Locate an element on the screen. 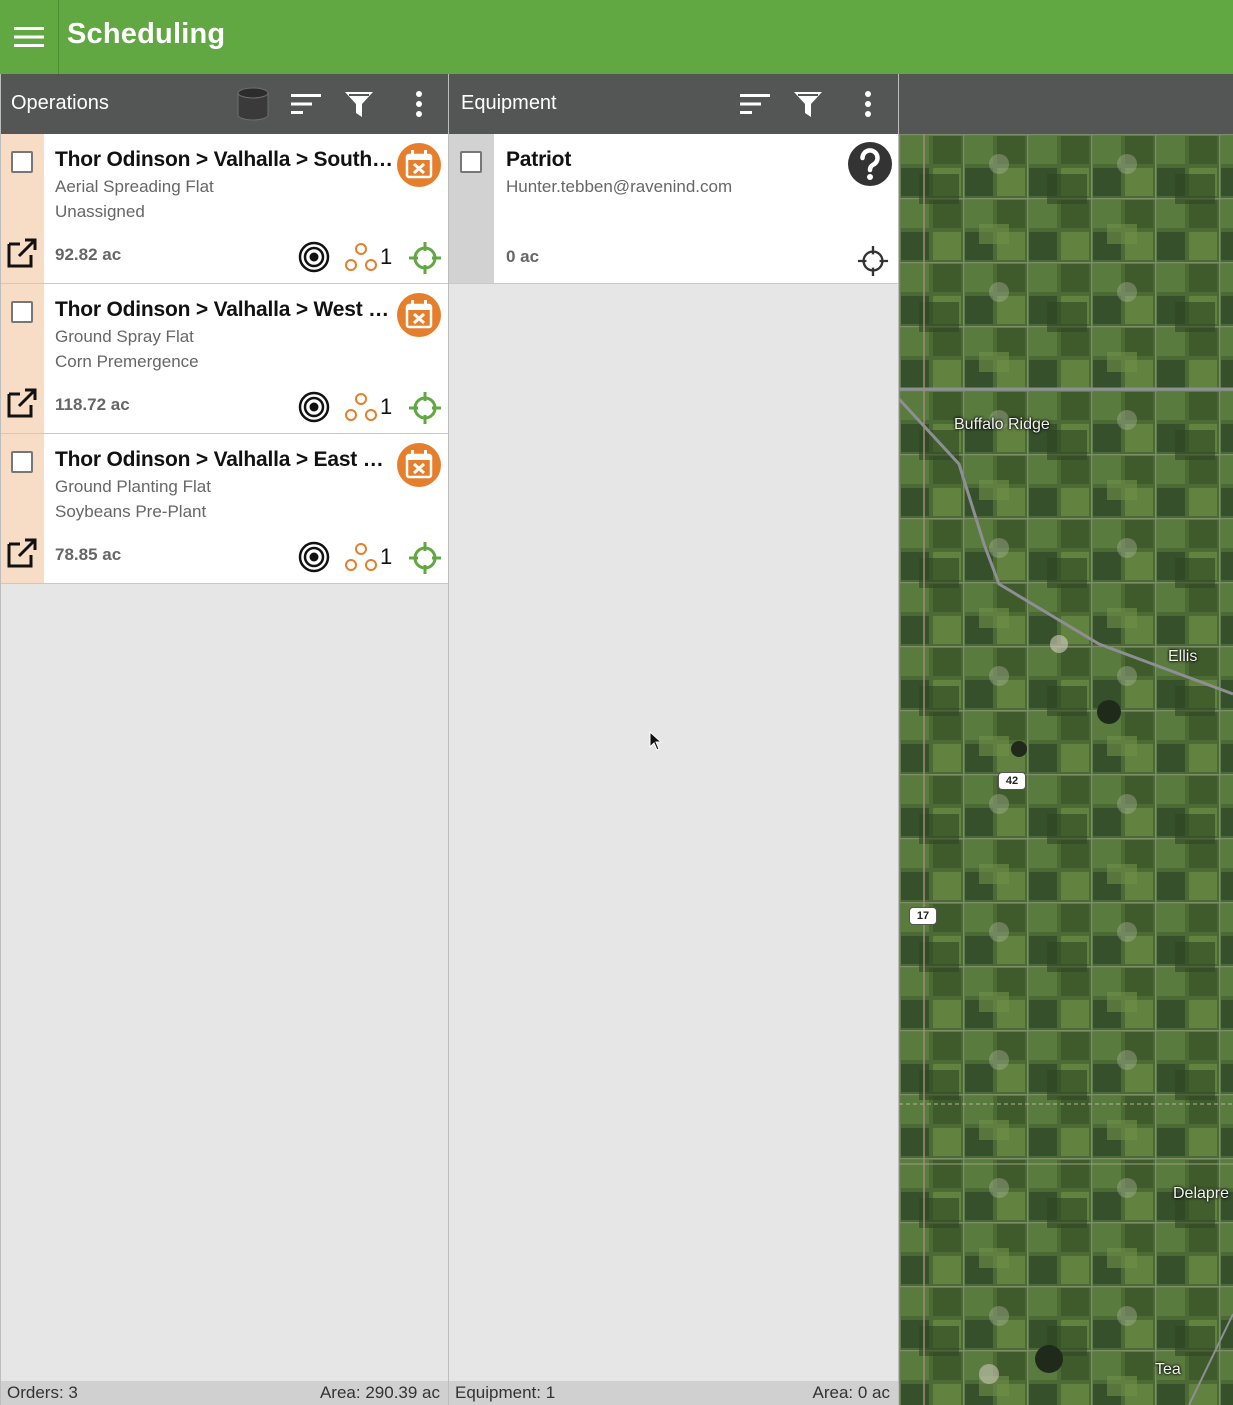  operation-title: Thor Odinson > Valhalla > East Field is located at coordinates (225, 459).